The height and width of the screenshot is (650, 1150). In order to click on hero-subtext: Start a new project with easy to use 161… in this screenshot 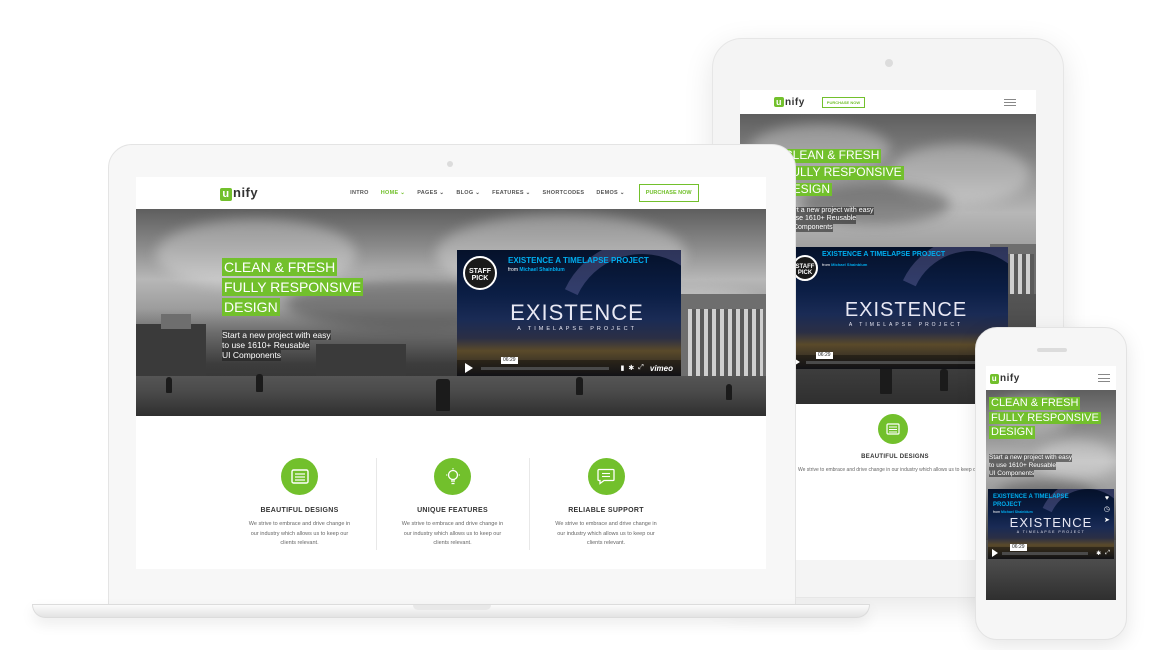, I will do `click(276, 345)`.